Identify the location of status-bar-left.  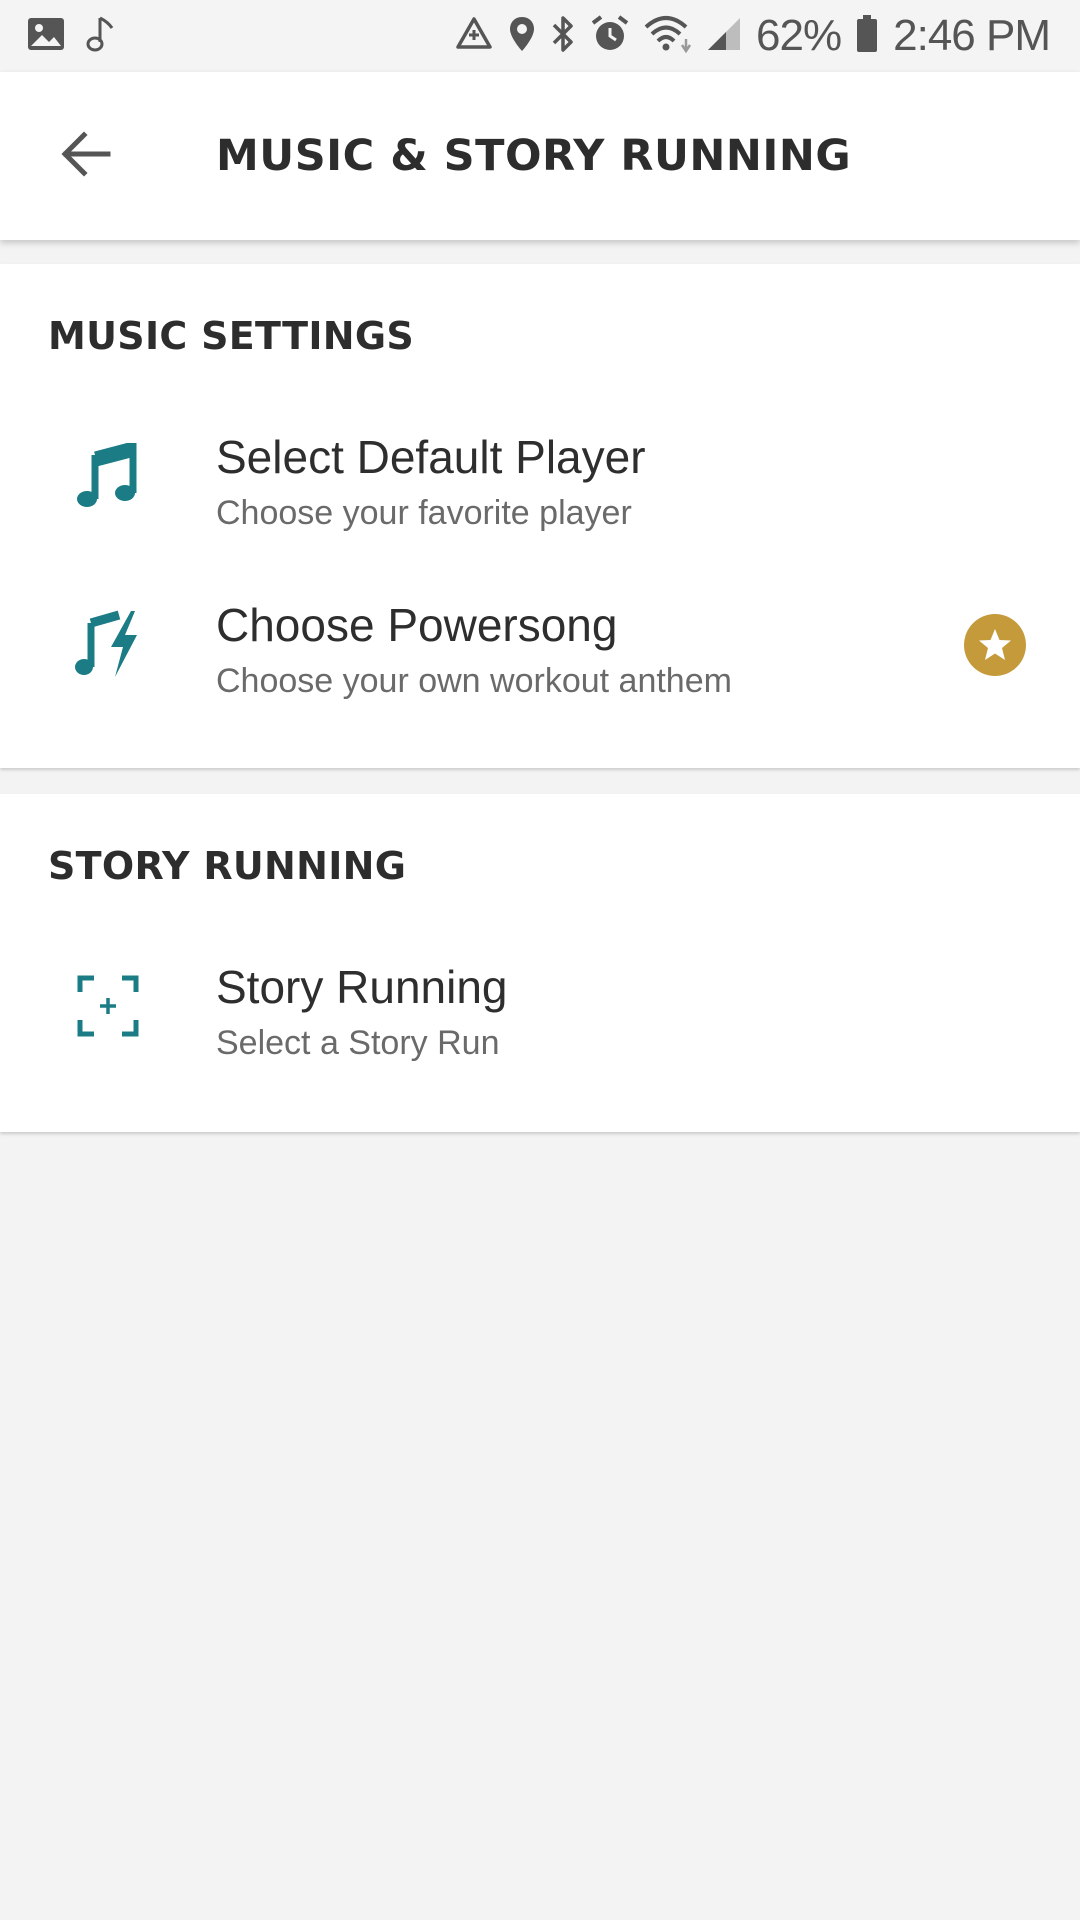
(81, 36).